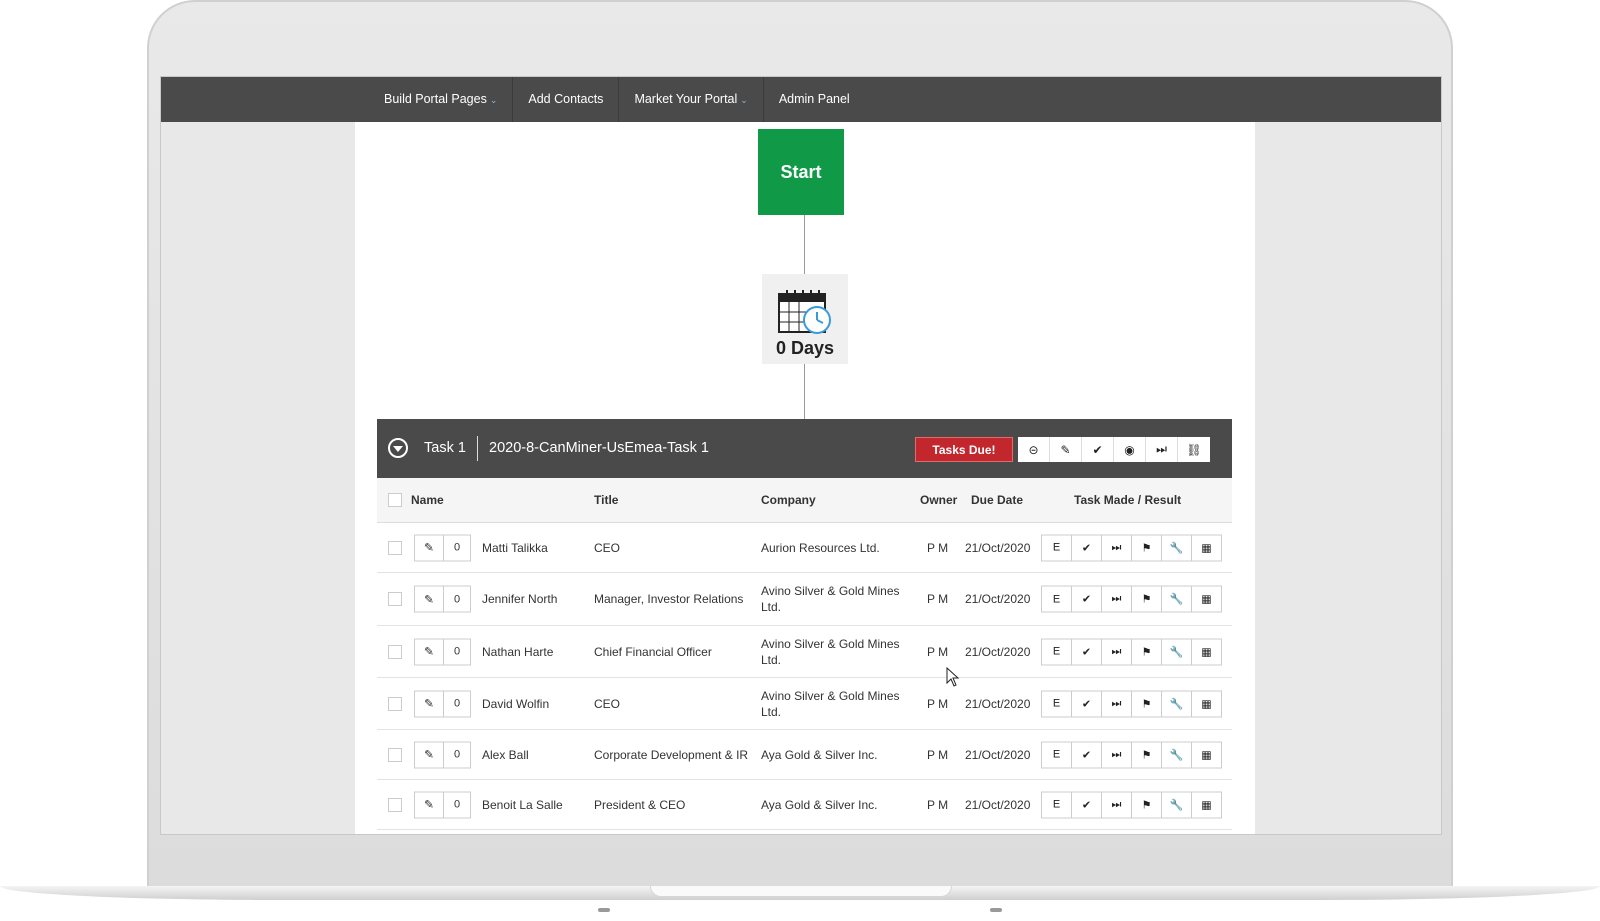  Describe the element at coordinates (1034, 449) in the screenshot. I see `minus-circle-icon: ⊝` at that location.